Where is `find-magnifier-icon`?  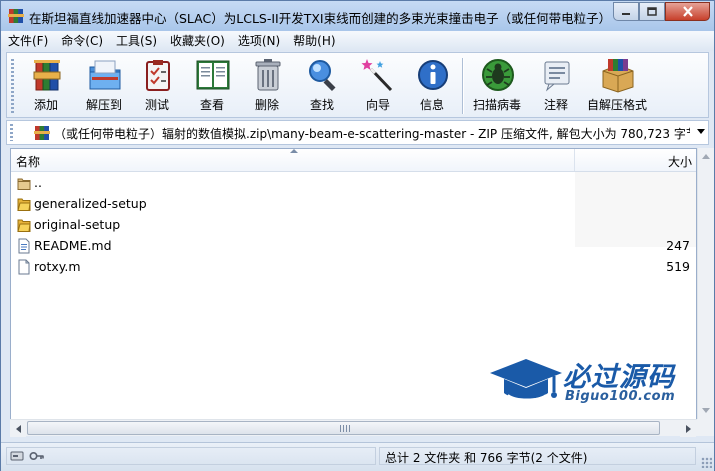
find-magnifier-icon is located at coordinates (322, 76).